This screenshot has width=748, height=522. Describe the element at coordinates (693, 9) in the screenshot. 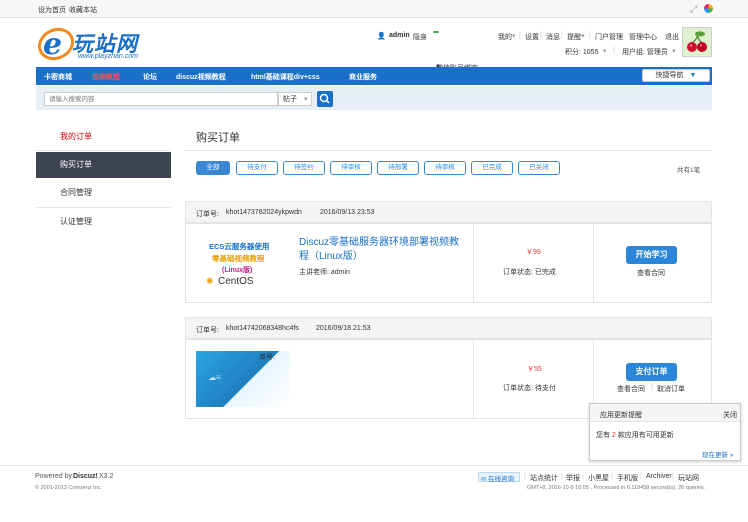

I see `expand-icon: ⤢` at that location.